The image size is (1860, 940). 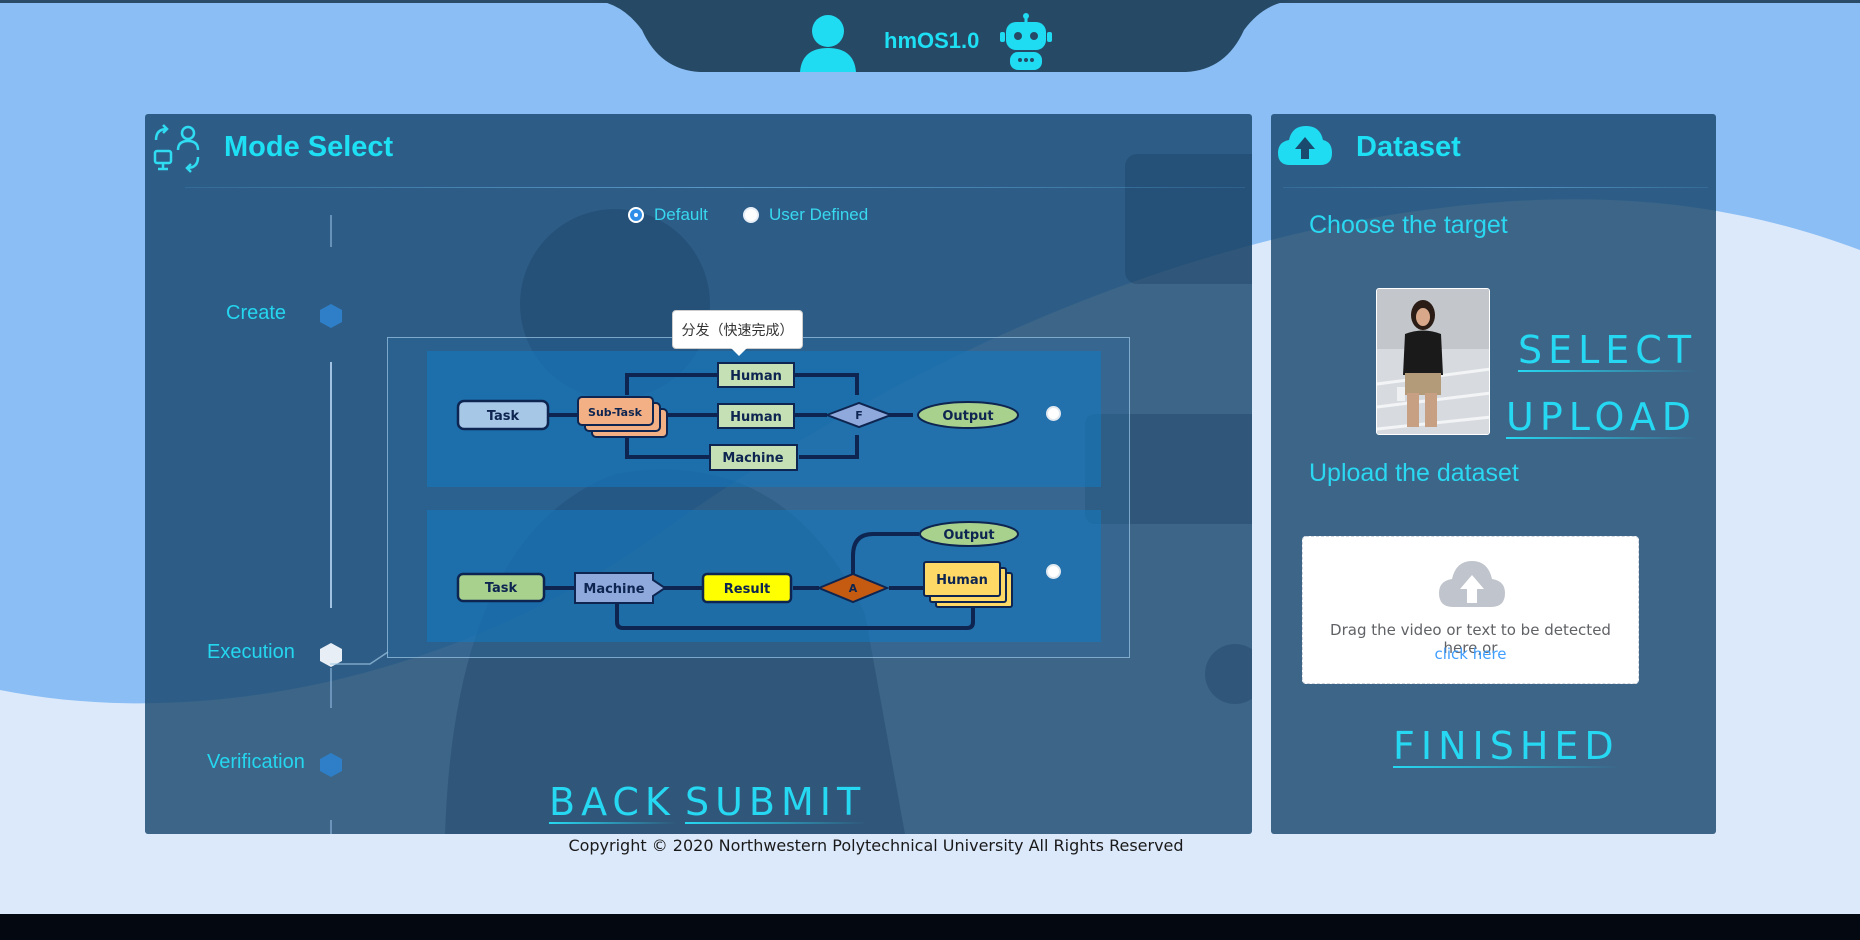 What do you see at coordinates (1408, 225) in the screenshot?
I see `choose-target-label: Choose the target` at bounding box center [1408, 225].